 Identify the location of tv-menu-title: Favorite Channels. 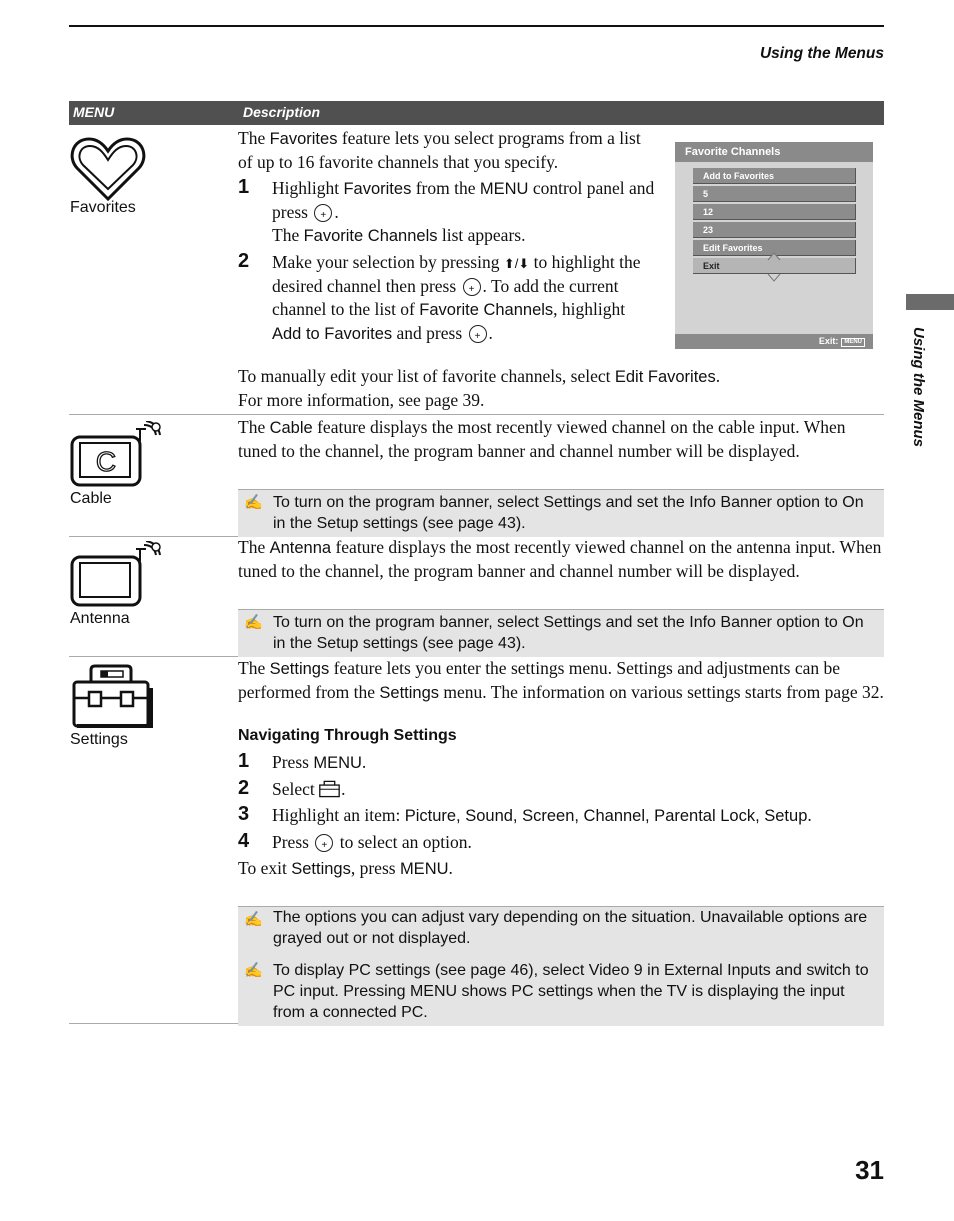
(774, 152).